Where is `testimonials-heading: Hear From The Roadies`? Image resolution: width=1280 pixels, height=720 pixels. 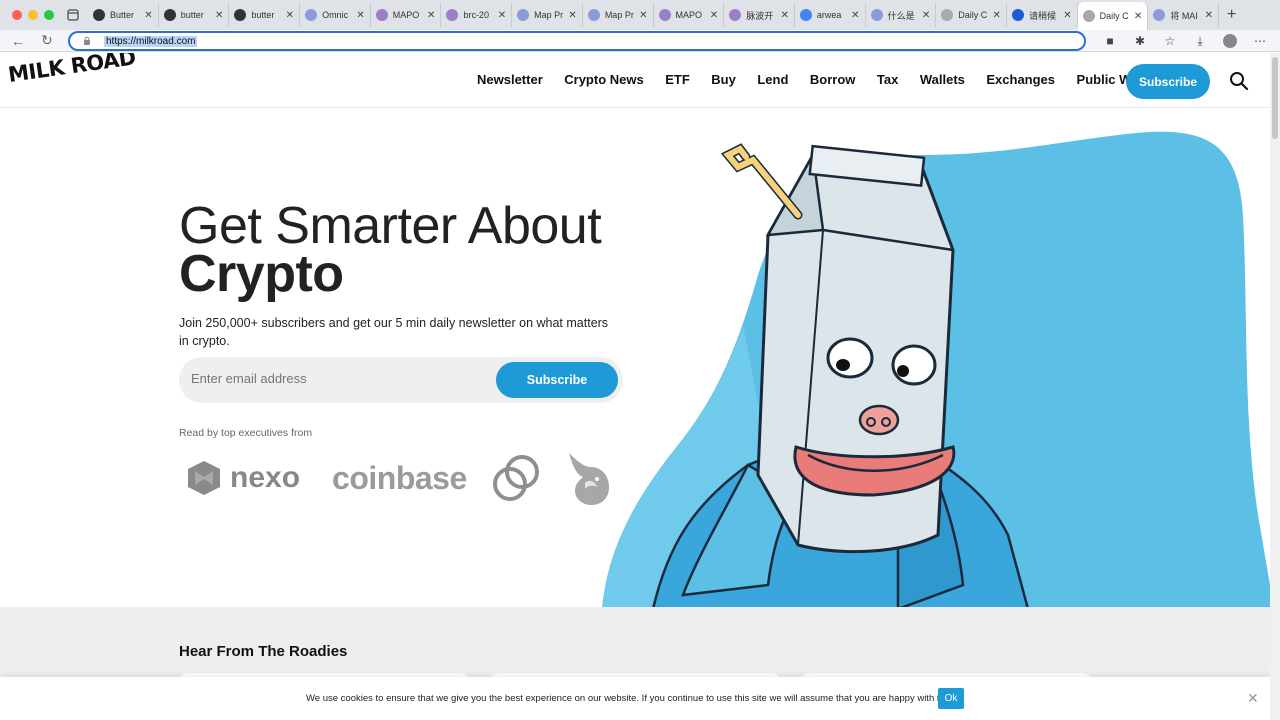
testimonials-heading: Hear From The Roadies is located at coordinates (263, 651).